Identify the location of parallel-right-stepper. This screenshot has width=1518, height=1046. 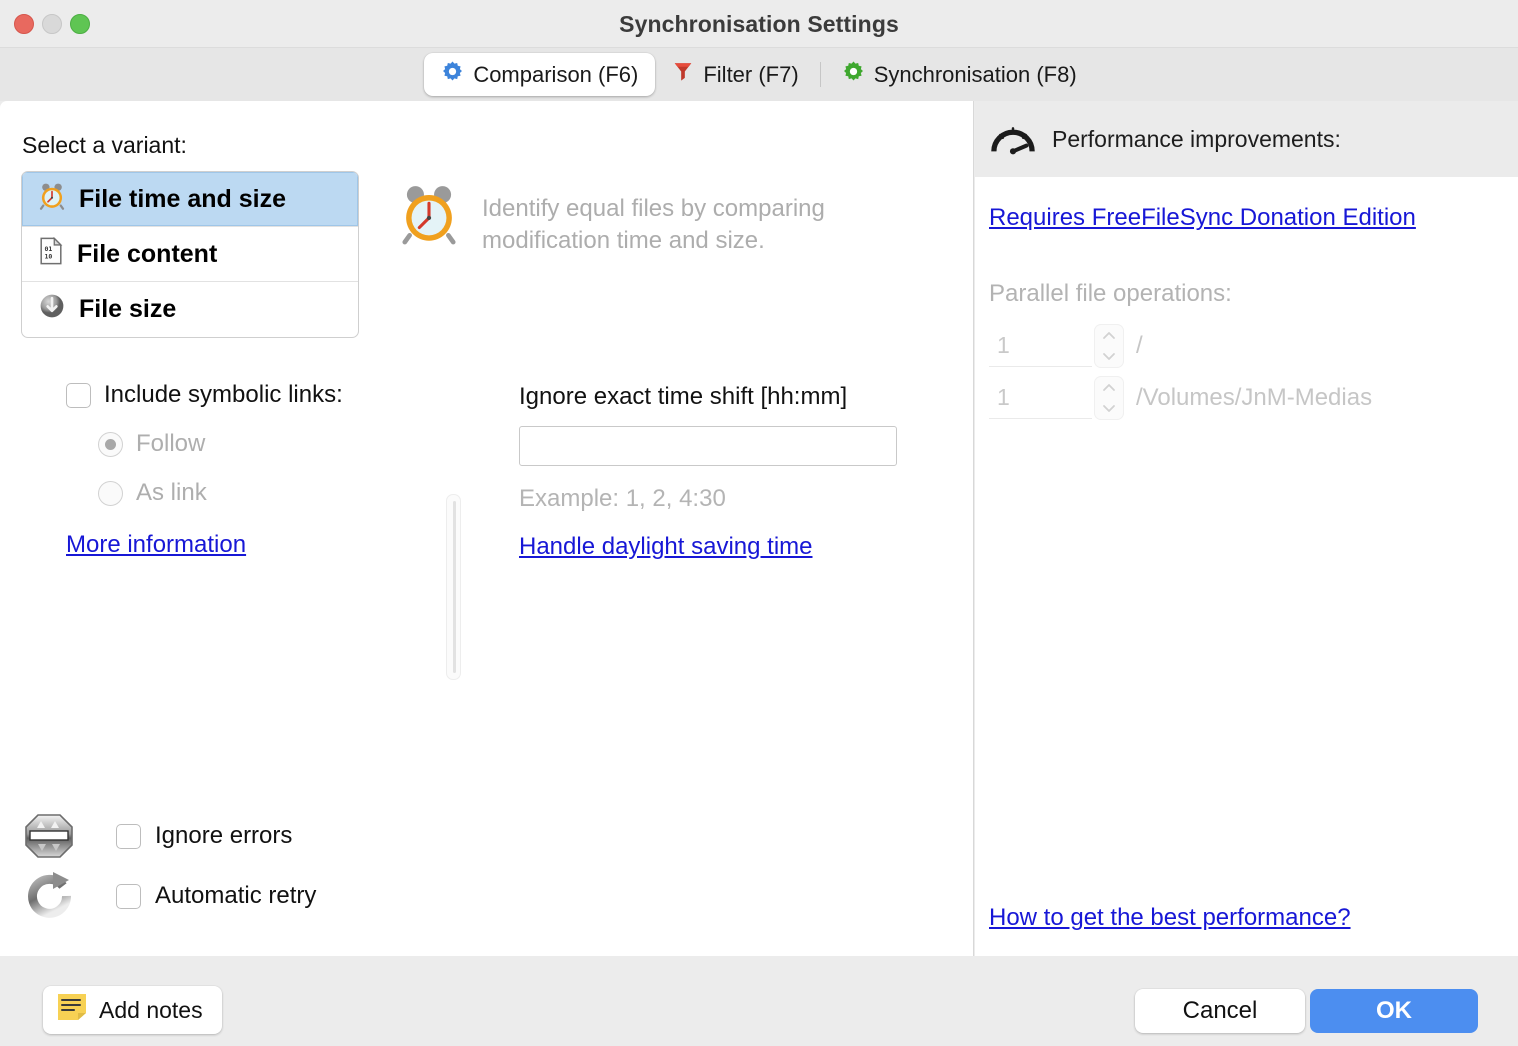
(1109, 398).